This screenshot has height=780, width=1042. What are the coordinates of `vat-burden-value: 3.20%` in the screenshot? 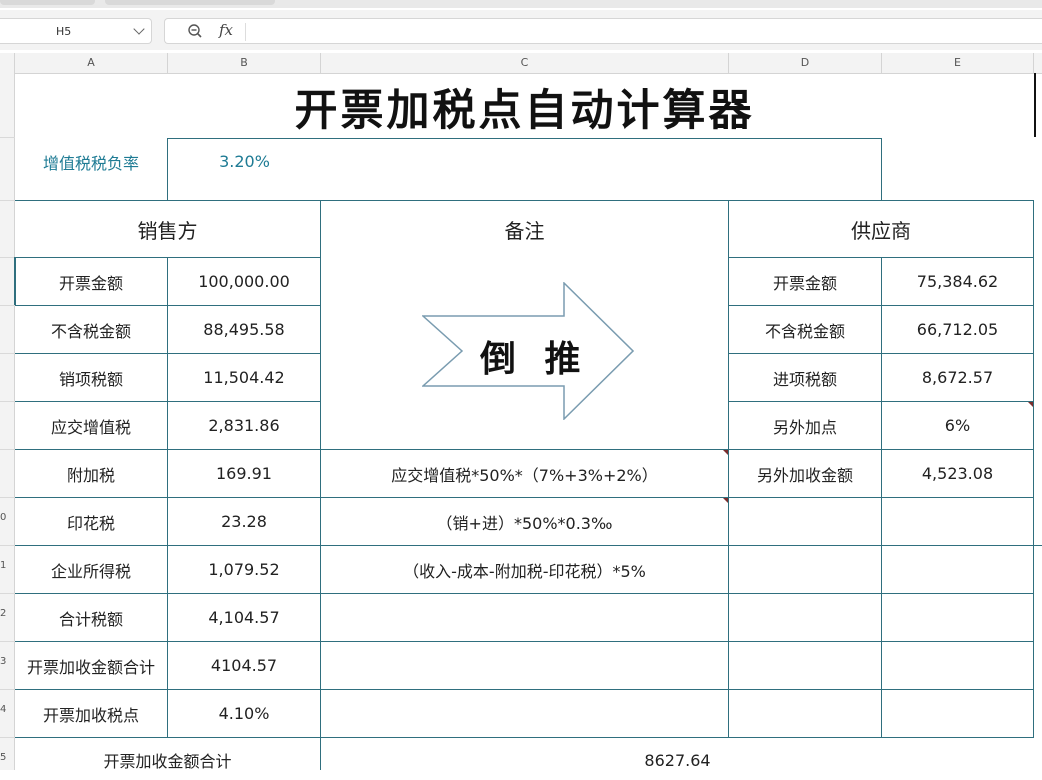 It's located at (244, 161).